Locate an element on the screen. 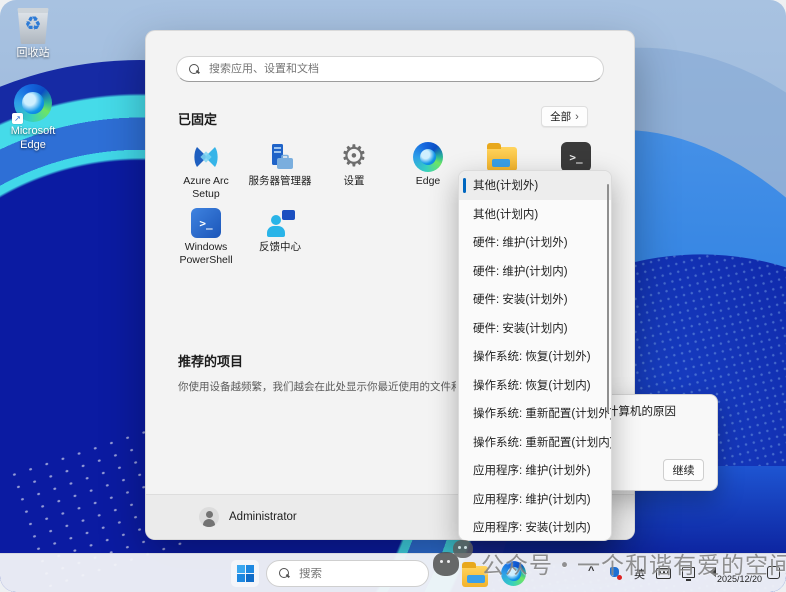  pinned-app-feedback-hub: 反馈中心 is located at coordinates (280, 238).